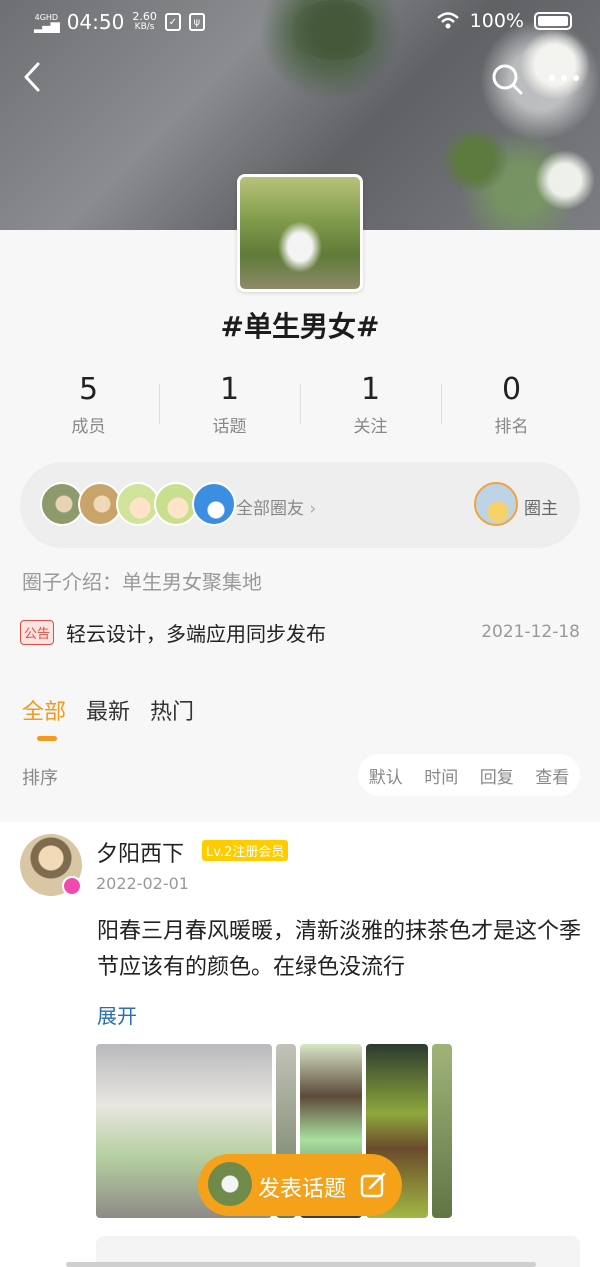  Describe the element at coordinates (511, 427) in the screenshot. I see `stat-label: 排名` at that location.